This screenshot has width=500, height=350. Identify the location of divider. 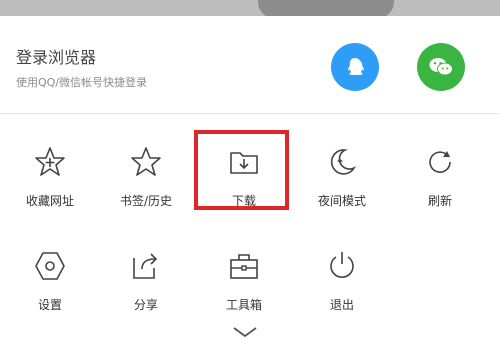
(250, 113).